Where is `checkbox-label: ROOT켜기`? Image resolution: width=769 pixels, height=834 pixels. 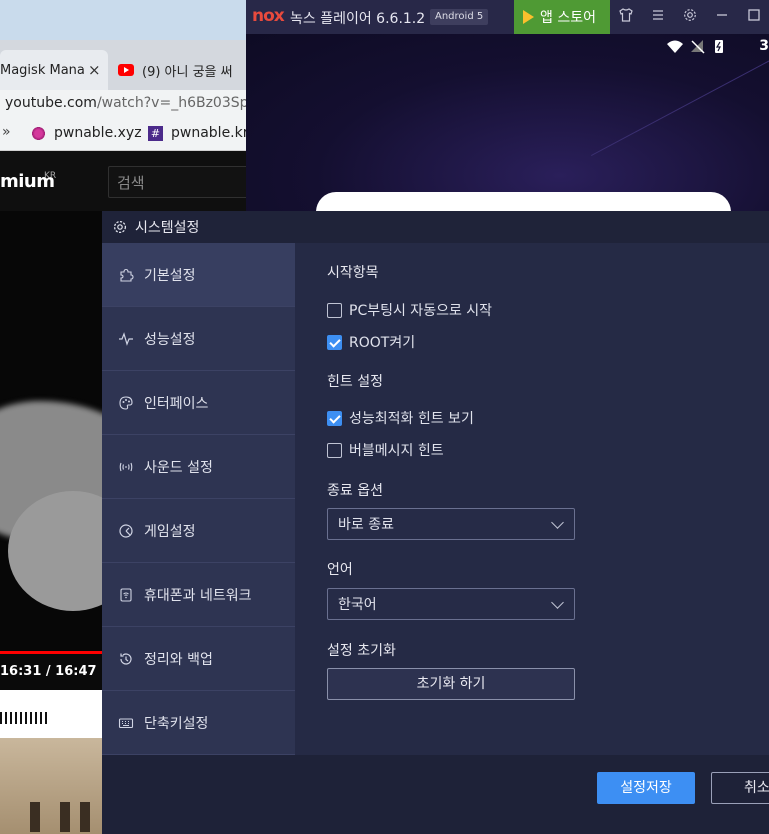
checkbox-label: ROOT켜기 is located at coordinates (382, 343).